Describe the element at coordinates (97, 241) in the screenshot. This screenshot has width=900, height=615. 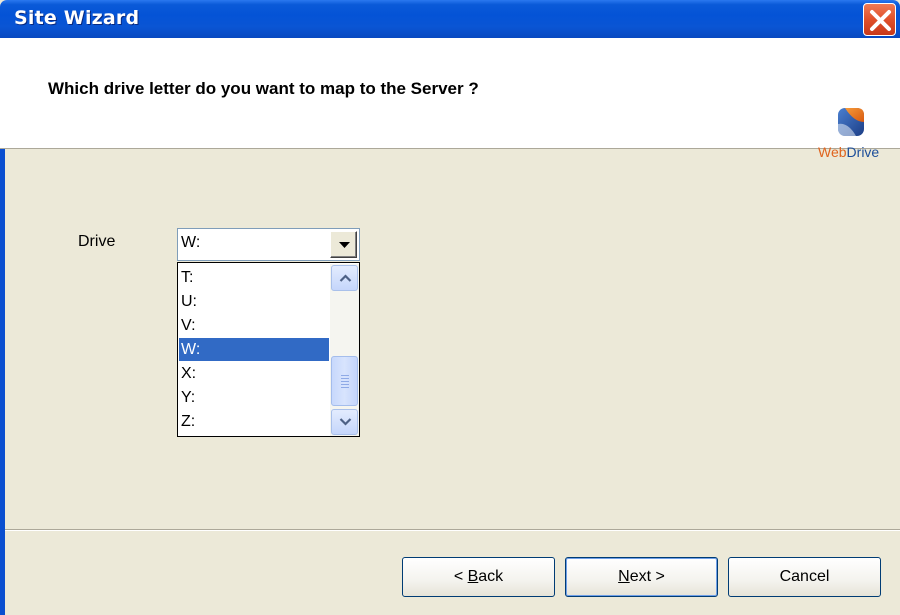
I see `drive-label: Drive` at that location.